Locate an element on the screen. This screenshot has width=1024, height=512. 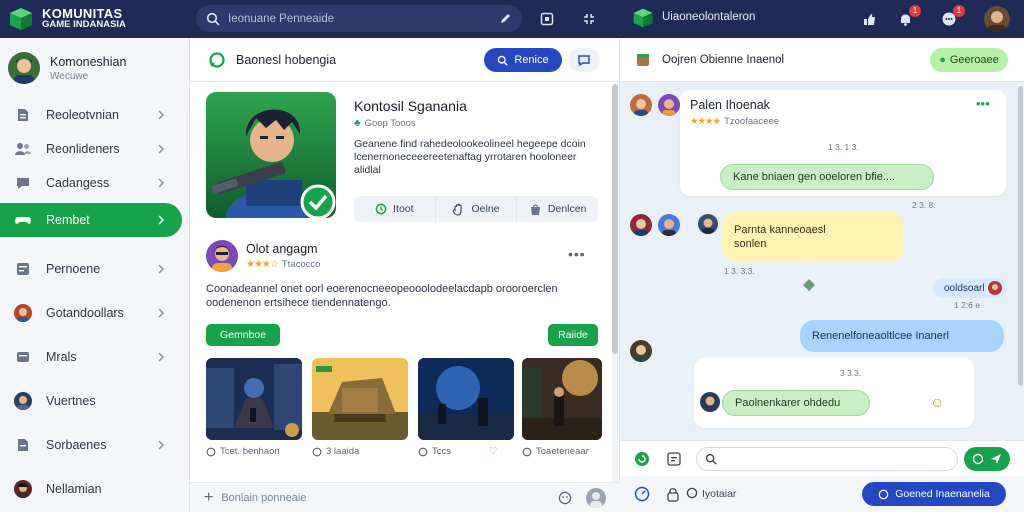
notification-badge: 1 is located at coordinates (915, 11).